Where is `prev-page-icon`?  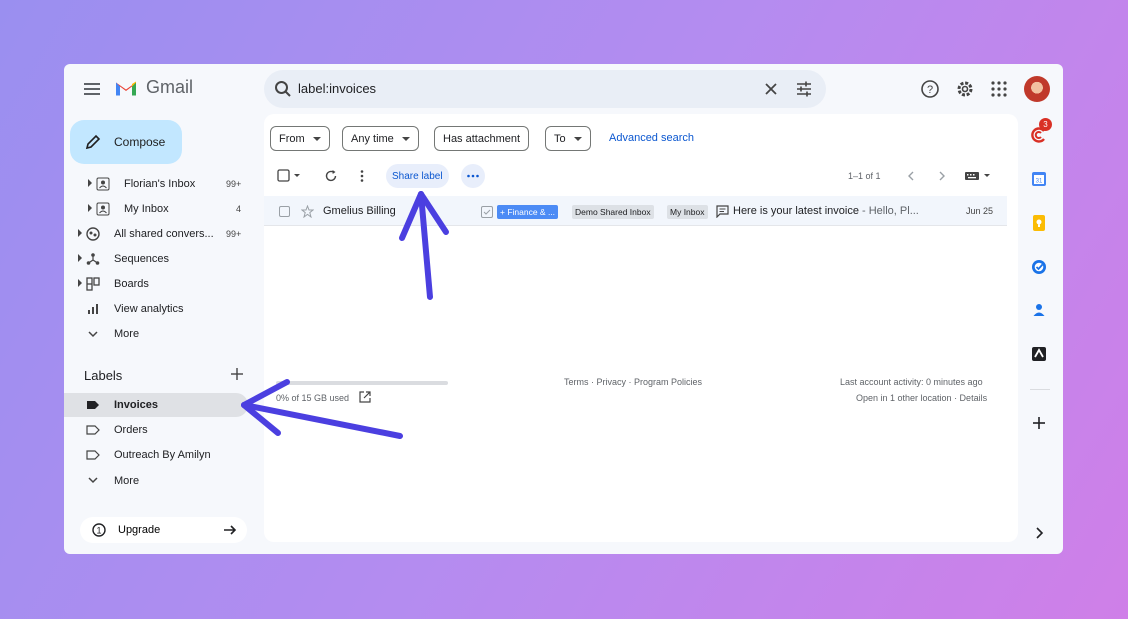 prev-page-icon is located at coordinates (911, 176).